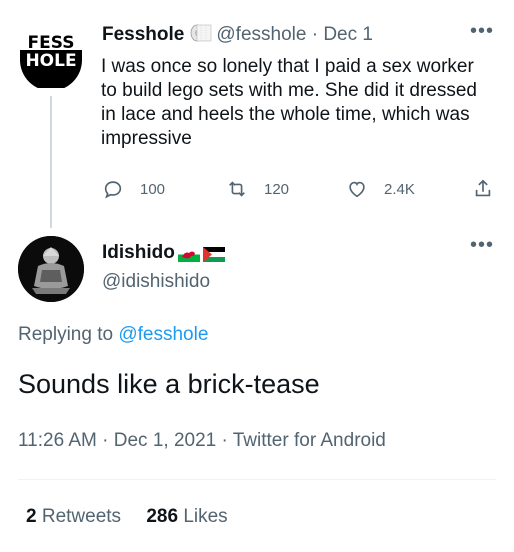 The image size is (514, 552). I want to click on parent-handle: @fesshole, so click(261, 34).